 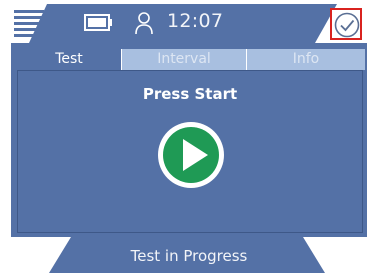 What do you see at coordinates (69, 59) in the screenshot?
I see `tab-test: Test` at bounding box center [69, 59].